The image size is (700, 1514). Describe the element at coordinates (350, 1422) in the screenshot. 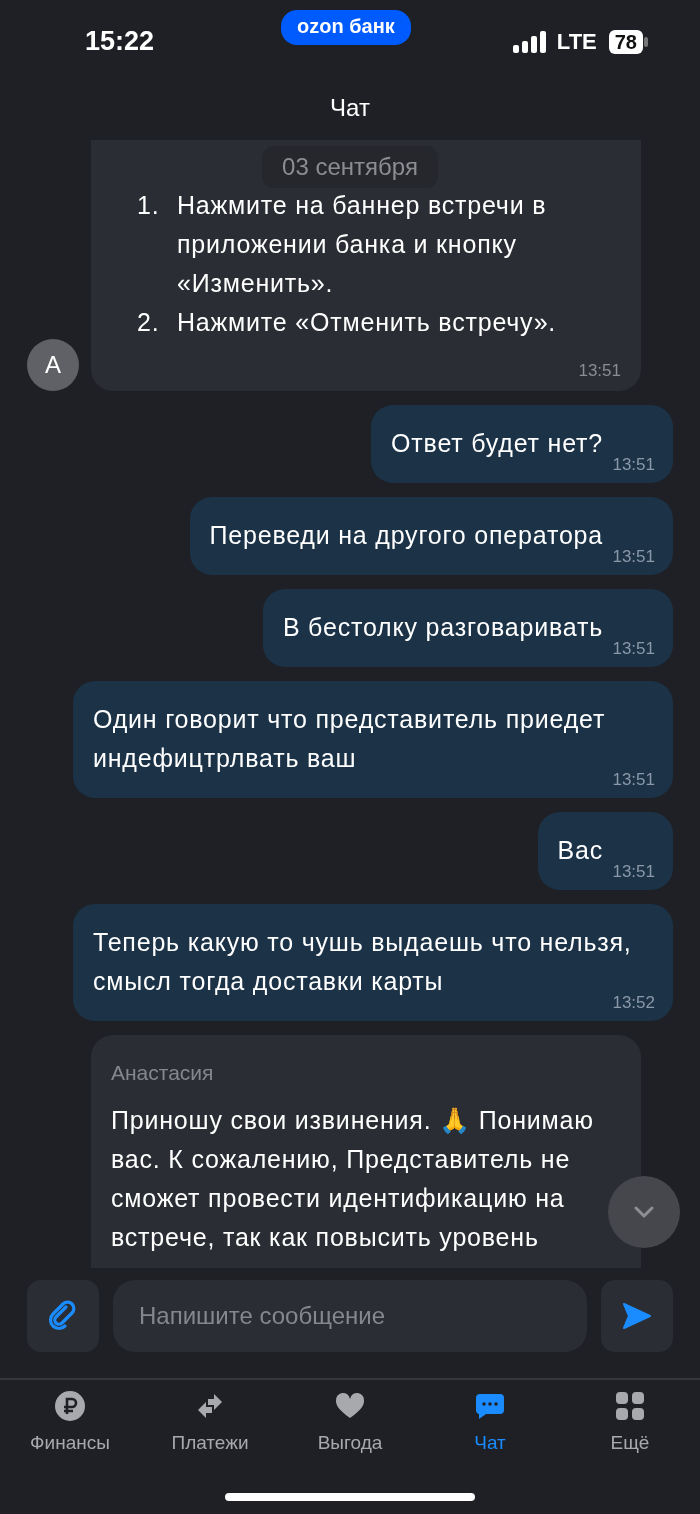

I see `tab: Выгода` at that location.